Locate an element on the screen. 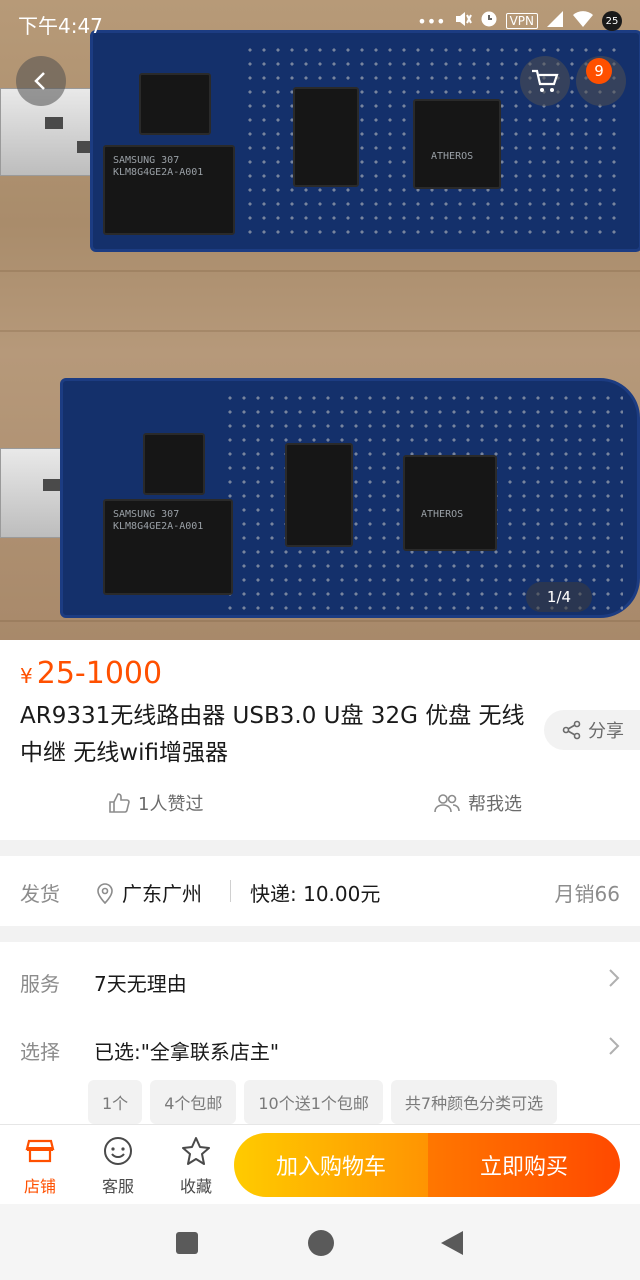  like-button: 1人赞过 is located at coordinates (155, 803).